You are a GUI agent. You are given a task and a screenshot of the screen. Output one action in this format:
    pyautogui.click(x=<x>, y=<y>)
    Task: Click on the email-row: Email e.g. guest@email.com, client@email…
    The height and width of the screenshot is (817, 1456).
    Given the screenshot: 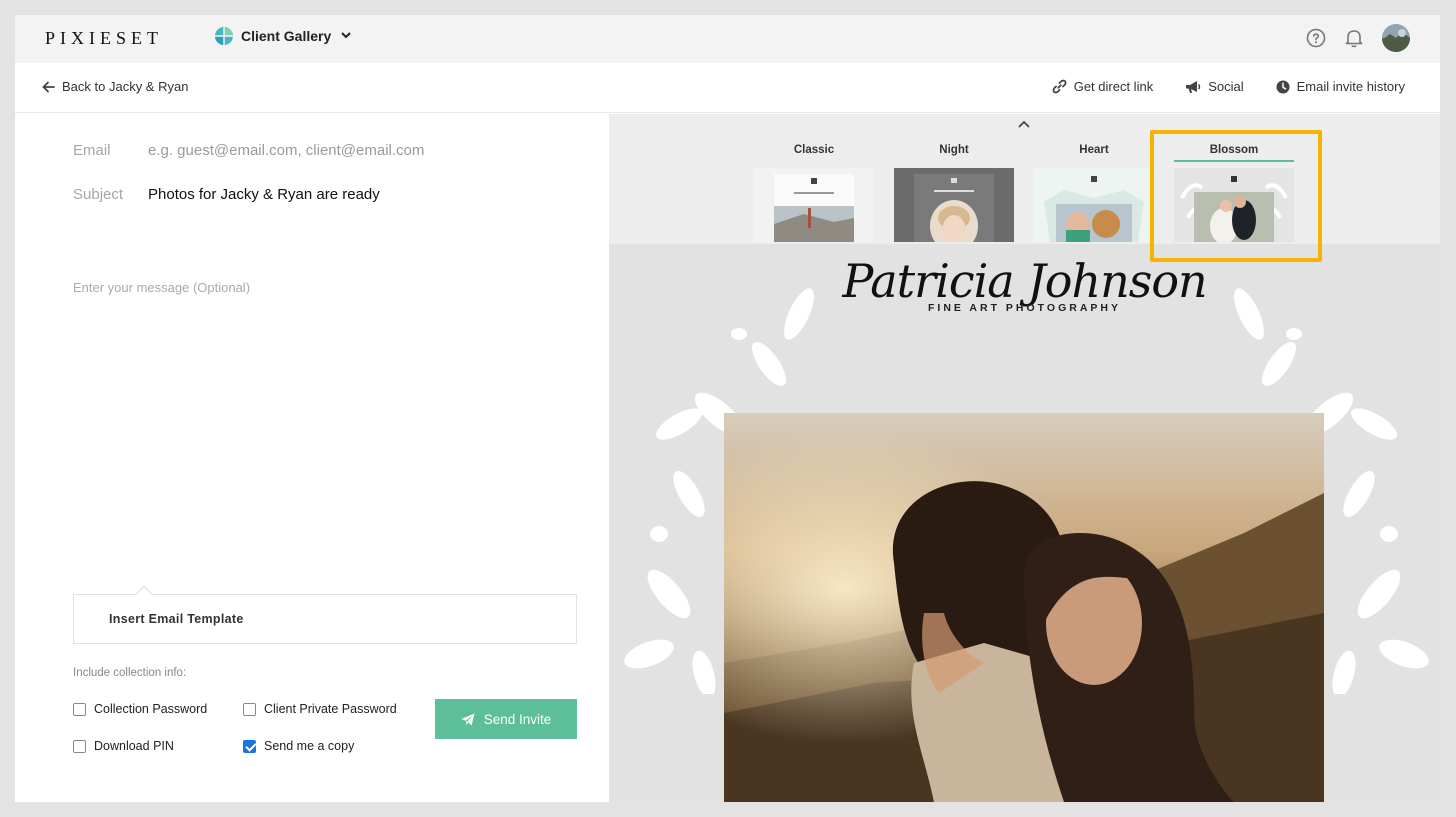 What is the action you would take?
    pyautogui.click(x=248, y=150)
    